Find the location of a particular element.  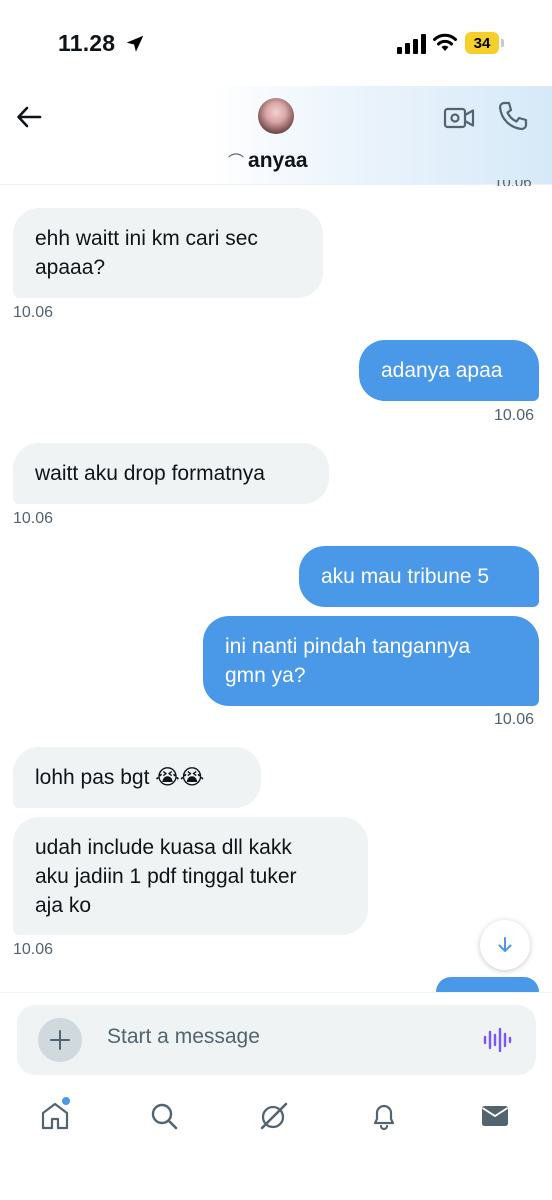

composer-area is located at coordinates (276, 1035).